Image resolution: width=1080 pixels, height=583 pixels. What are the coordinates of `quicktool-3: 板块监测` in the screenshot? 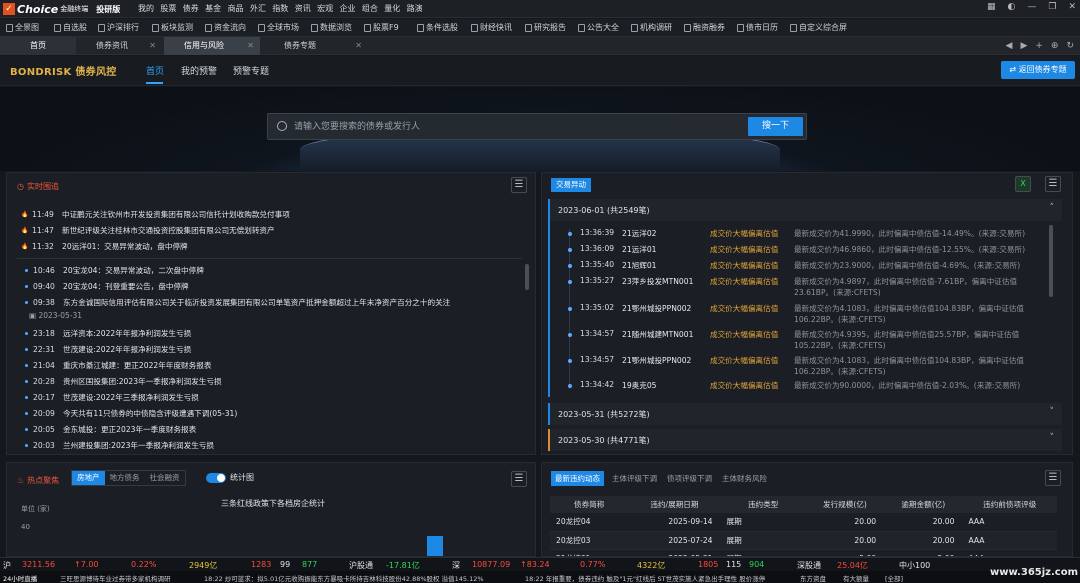 It's located at (172, 27).